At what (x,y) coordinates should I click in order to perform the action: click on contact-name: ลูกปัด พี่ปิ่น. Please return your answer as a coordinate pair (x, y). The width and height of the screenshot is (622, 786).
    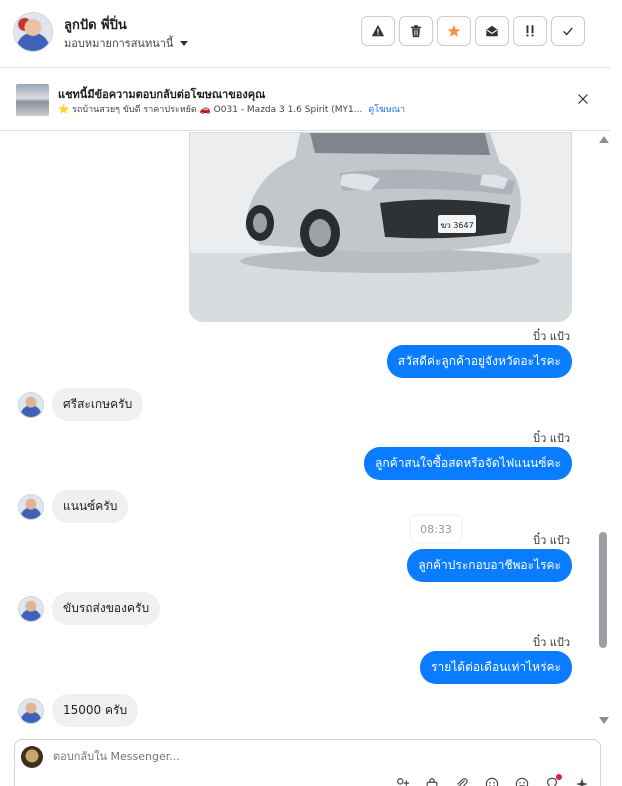
    Looking at the image, I should click on (95, 24).